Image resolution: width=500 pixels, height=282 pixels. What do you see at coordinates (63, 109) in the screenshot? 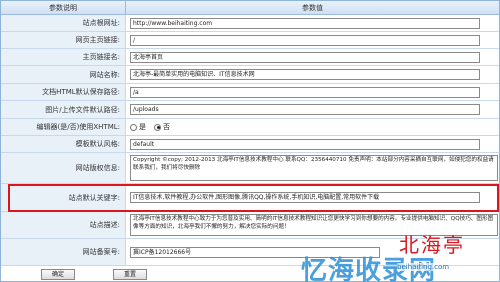
I see `row-label: 图片/上传文件默认路径:` at bounding box center [63, 109].